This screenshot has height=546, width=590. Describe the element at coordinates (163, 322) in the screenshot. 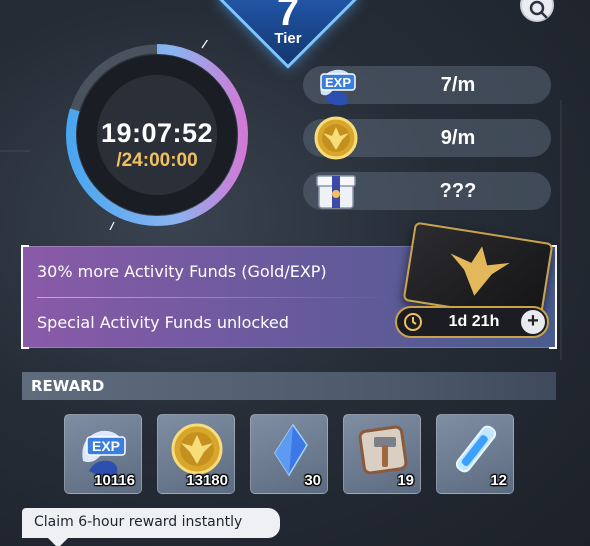

I see `promo-line-2: Special Activity Funds unlocked` at that location.